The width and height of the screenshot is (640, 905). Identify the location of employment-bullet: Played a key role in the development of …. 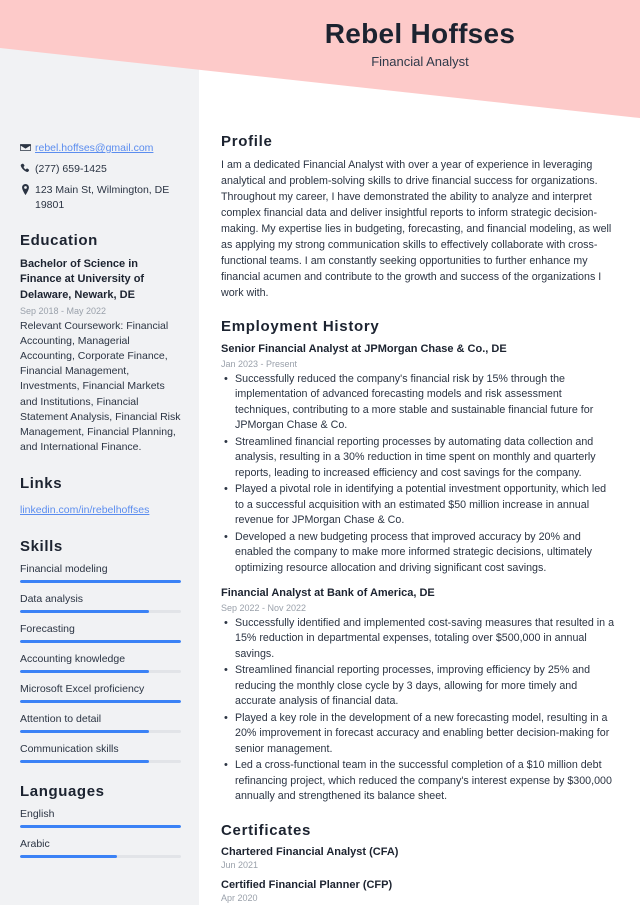
(417, 734).